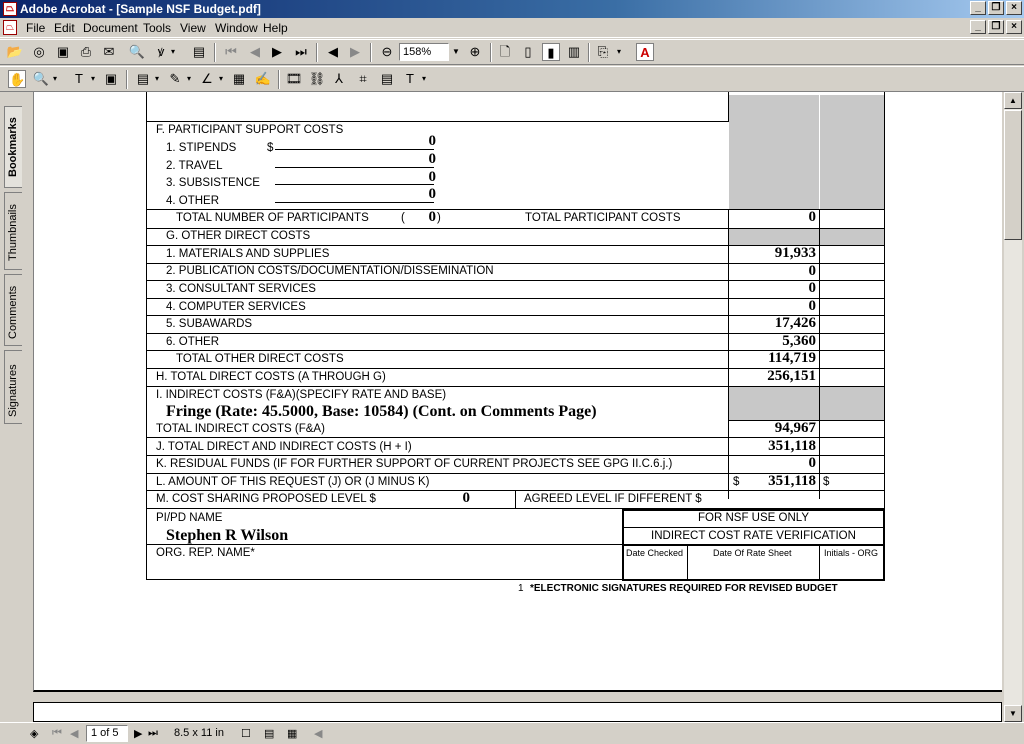 The image size is (1024, 744). Describe the element at coordinates (505, 52) in the screenshot. I see `actual-size-icon: 🗋` at that location.